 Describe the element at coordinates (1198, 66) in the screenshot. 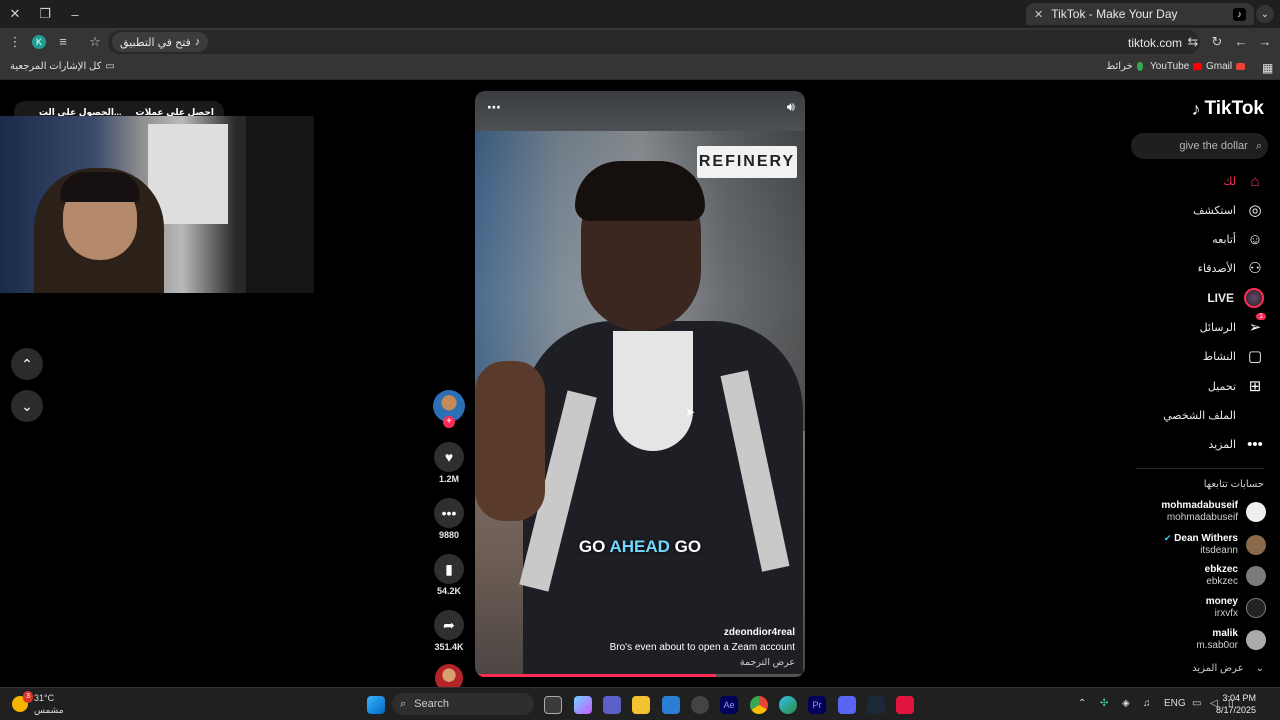

I see `youtube-icon` at that location.